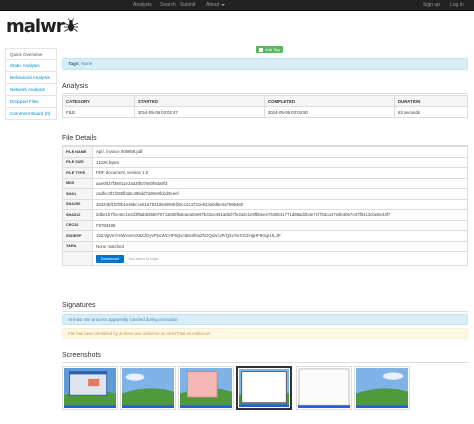  I want to click on row-label, so click(77, 258).